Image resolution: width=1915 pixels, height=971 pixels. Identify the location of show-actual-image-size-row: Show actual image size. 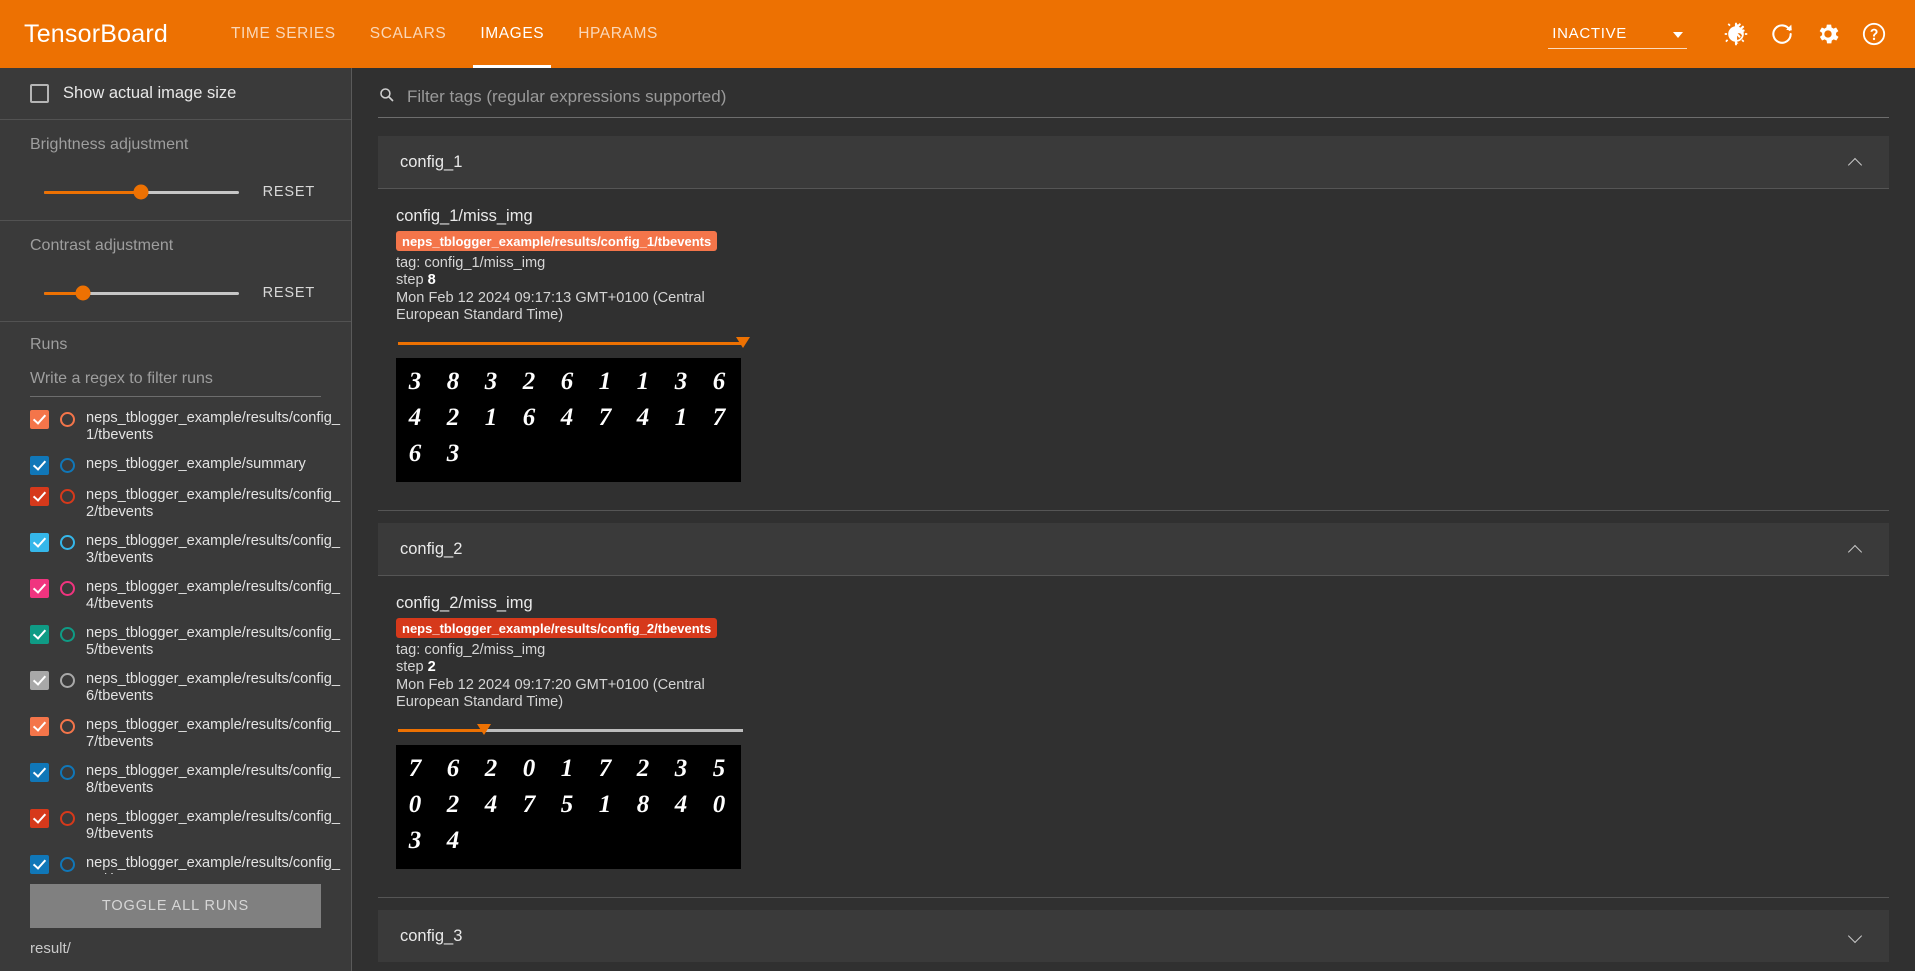
(175, 93).